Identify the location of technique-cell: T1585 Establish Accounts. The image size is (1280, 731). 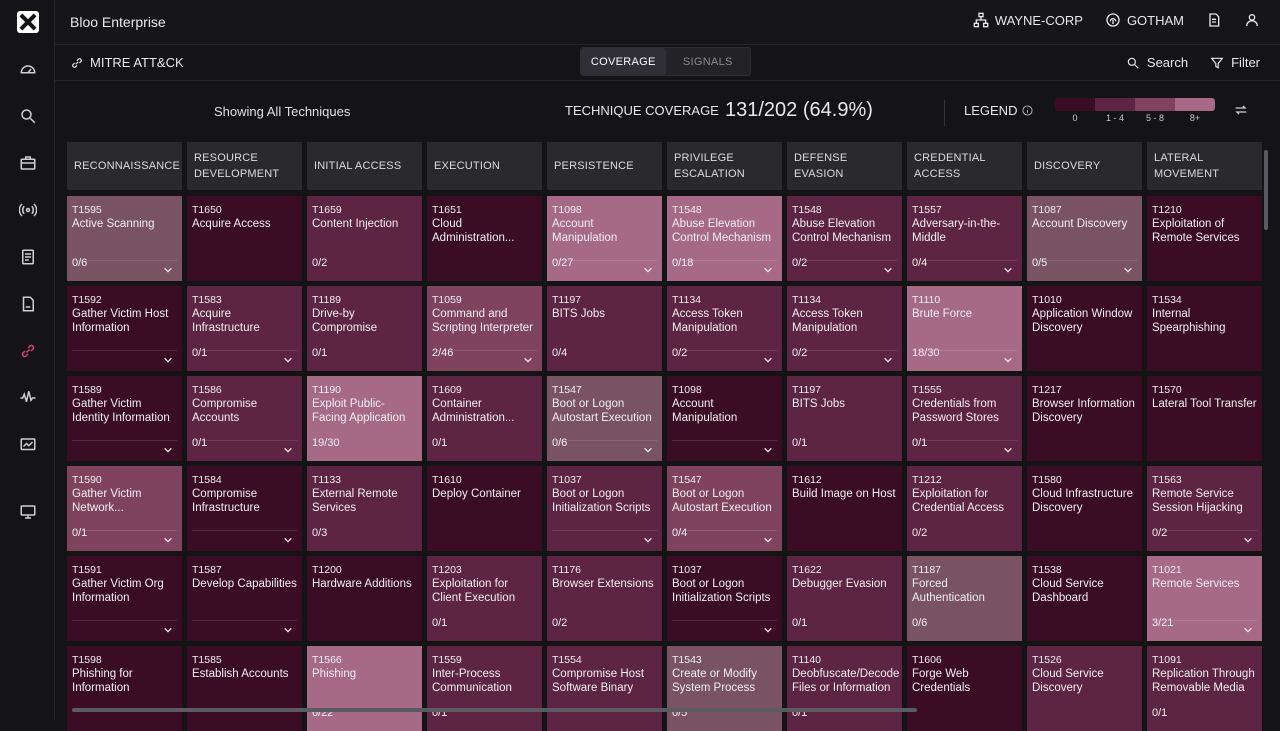
(244, 688).